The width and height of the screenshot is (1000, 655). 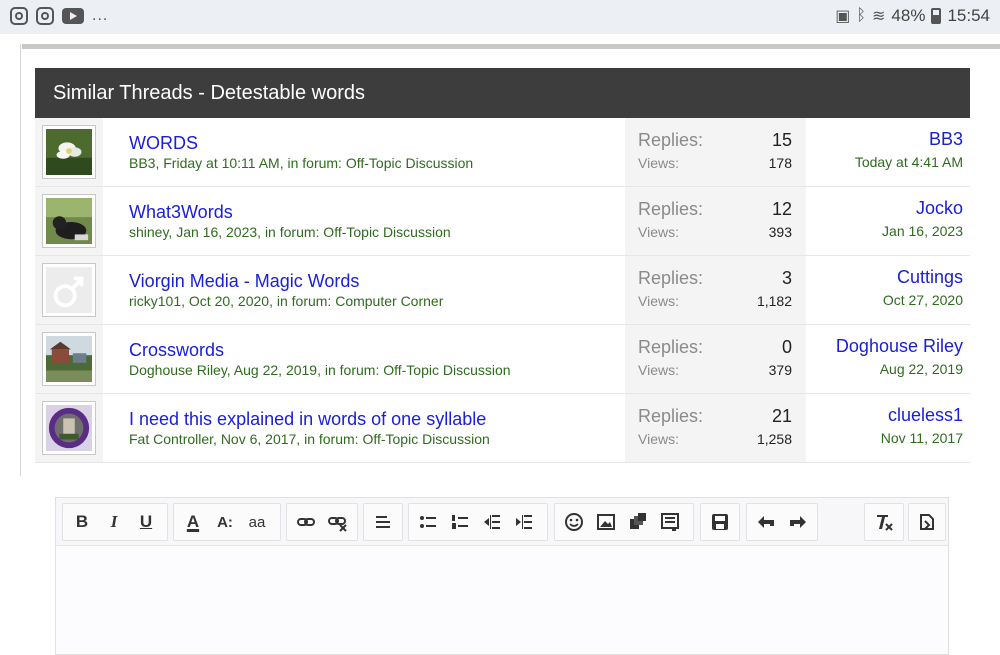 What do you see at coordinates (720, 522) in the screenshot?
I see `save-draft-icon` at bounding box center [720, 522].